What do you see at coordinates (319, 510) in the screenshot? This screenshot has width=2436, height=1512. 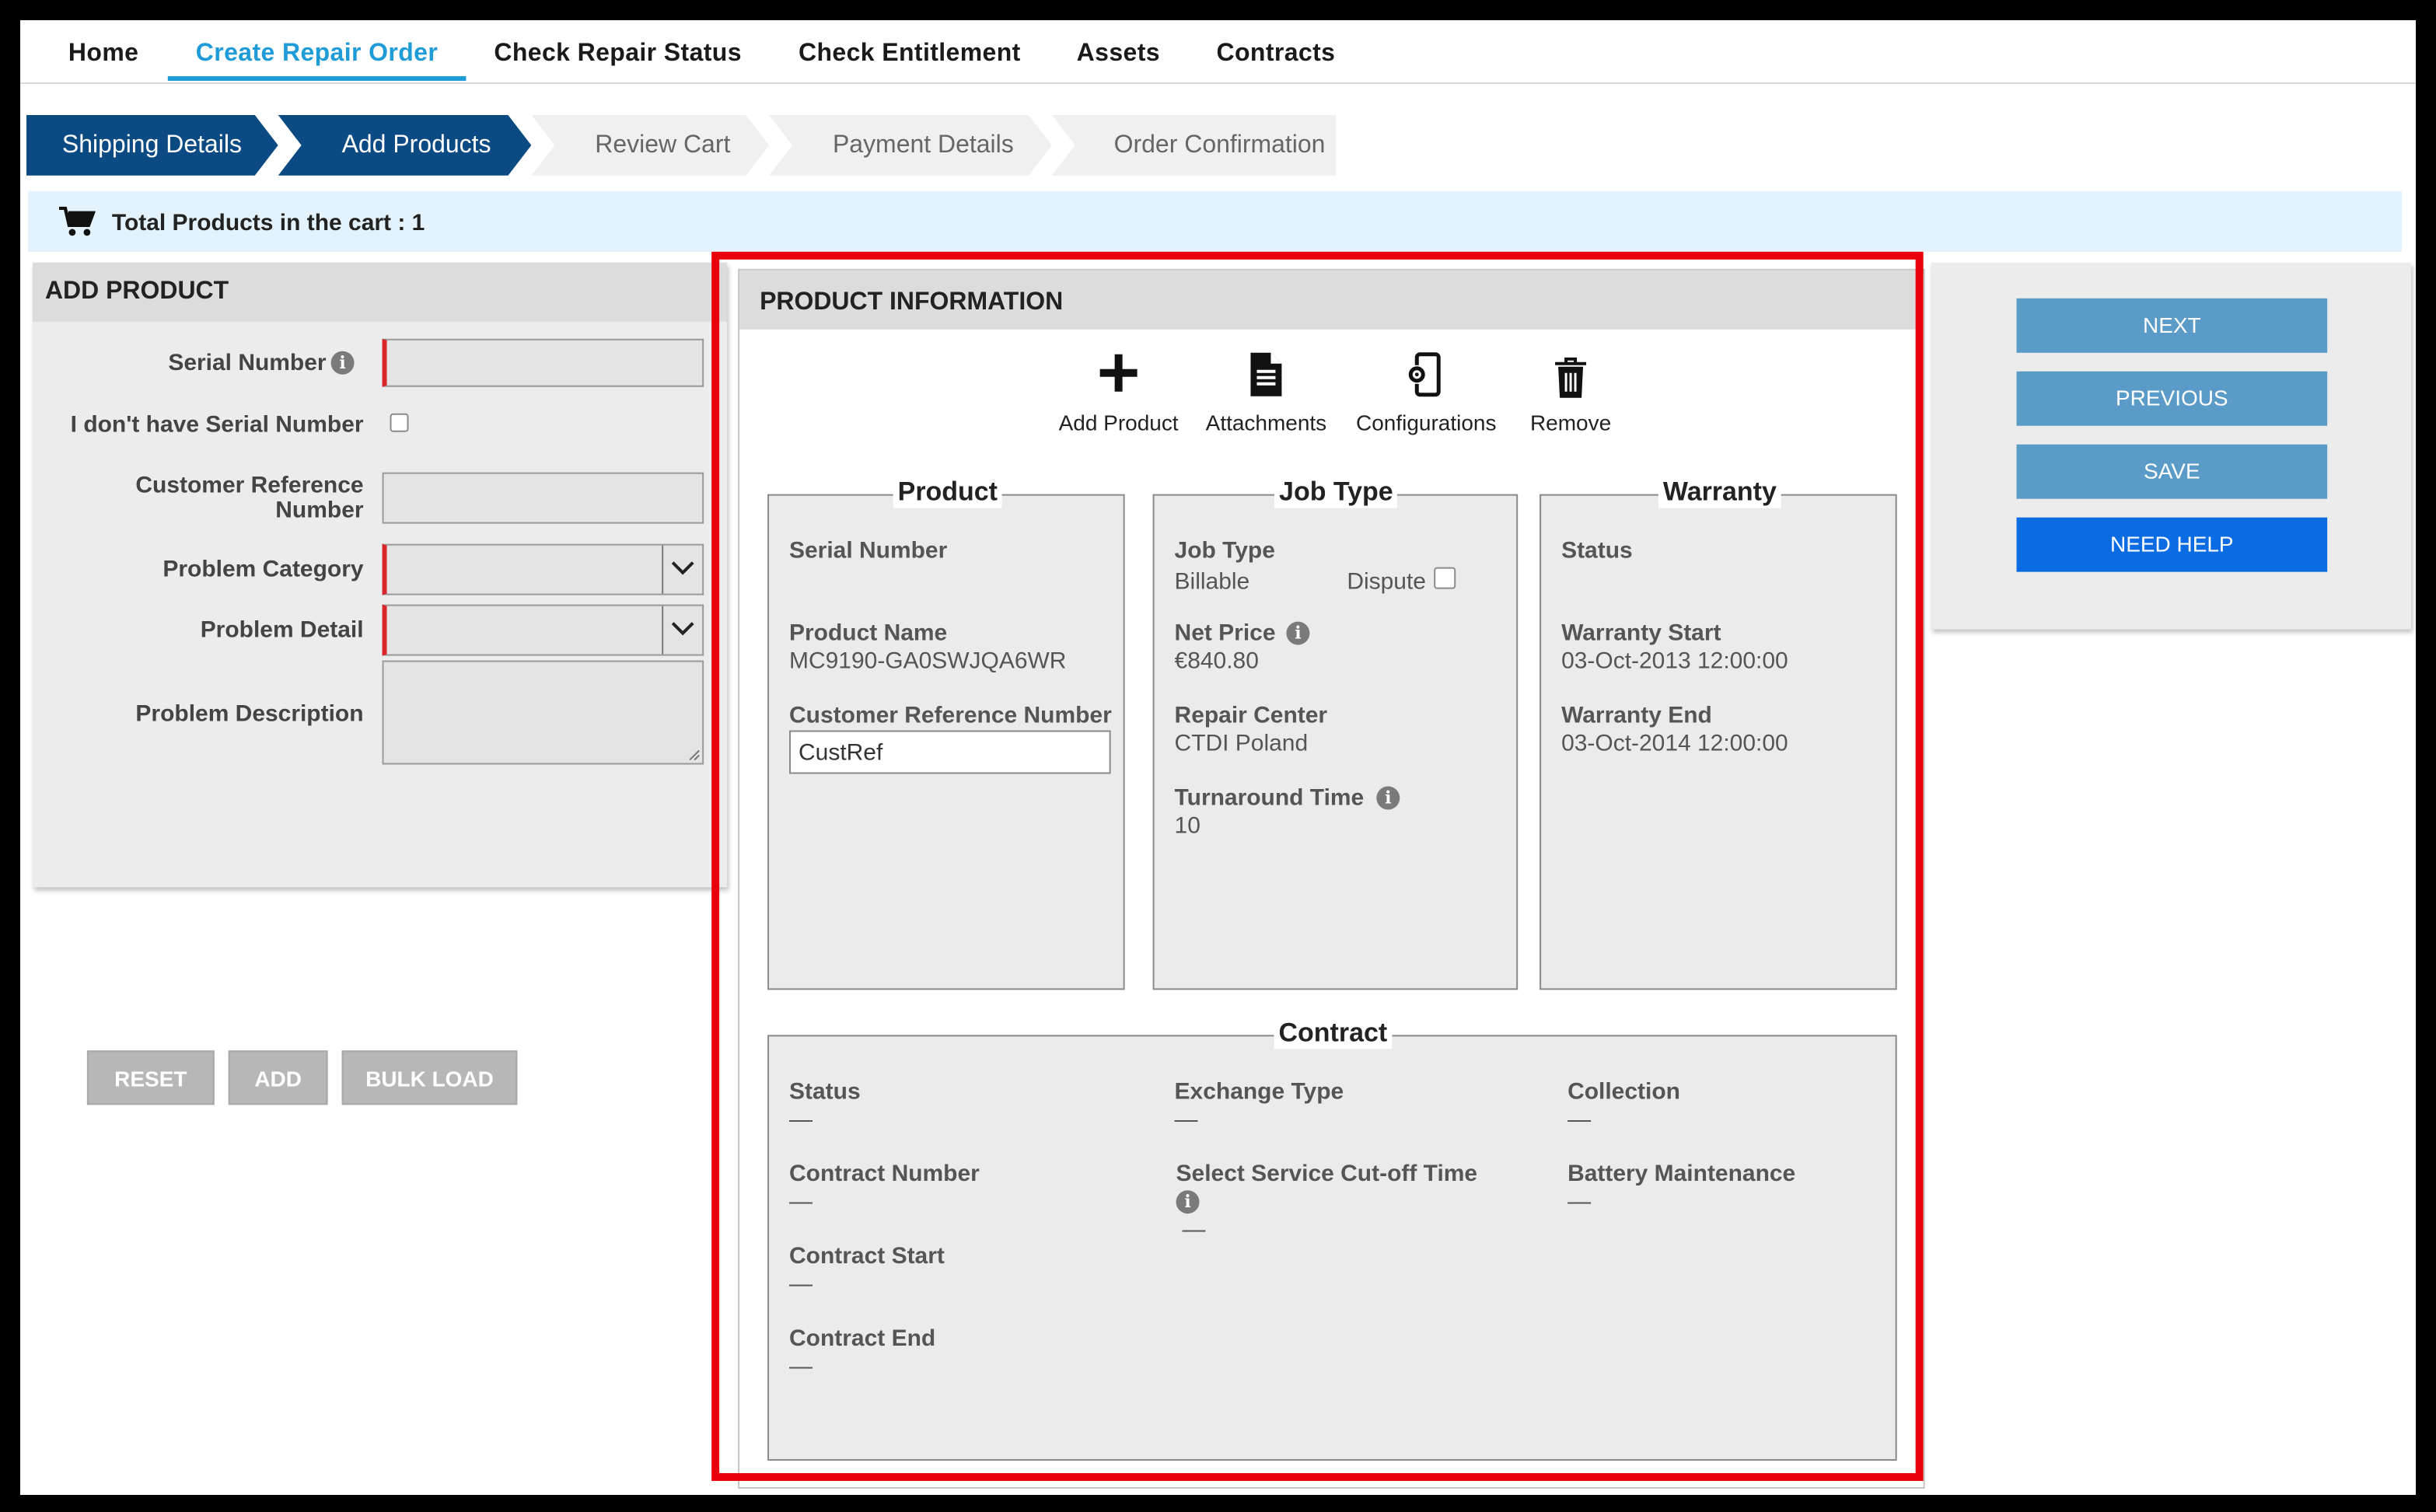 I see `customer-reference-label-line2: Number` at bounding box center [319, 510].